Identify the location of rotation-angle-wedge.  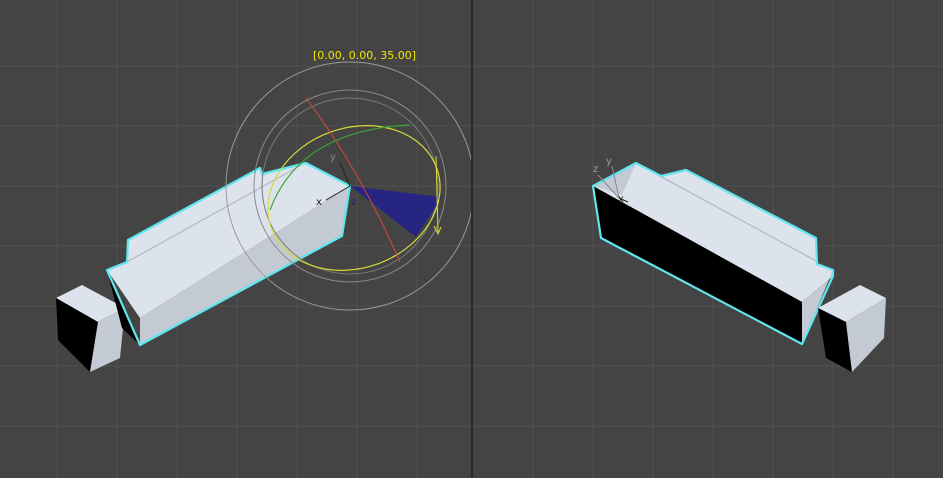
(396, 211).